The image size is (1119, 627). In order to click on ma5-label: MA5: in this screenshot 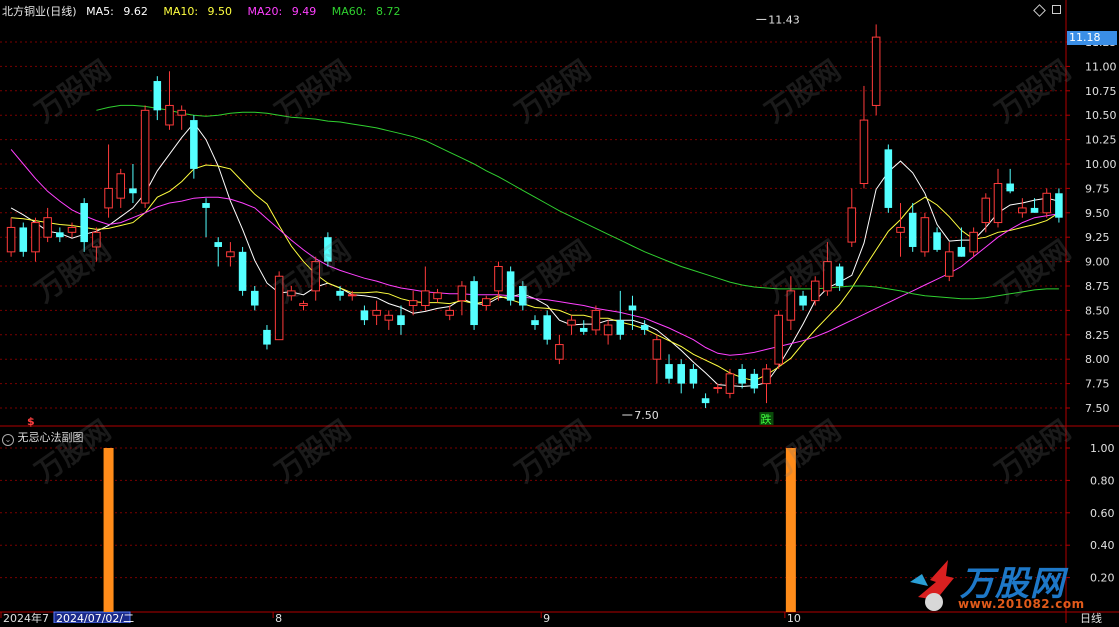, I will do `click(100, 11)`.